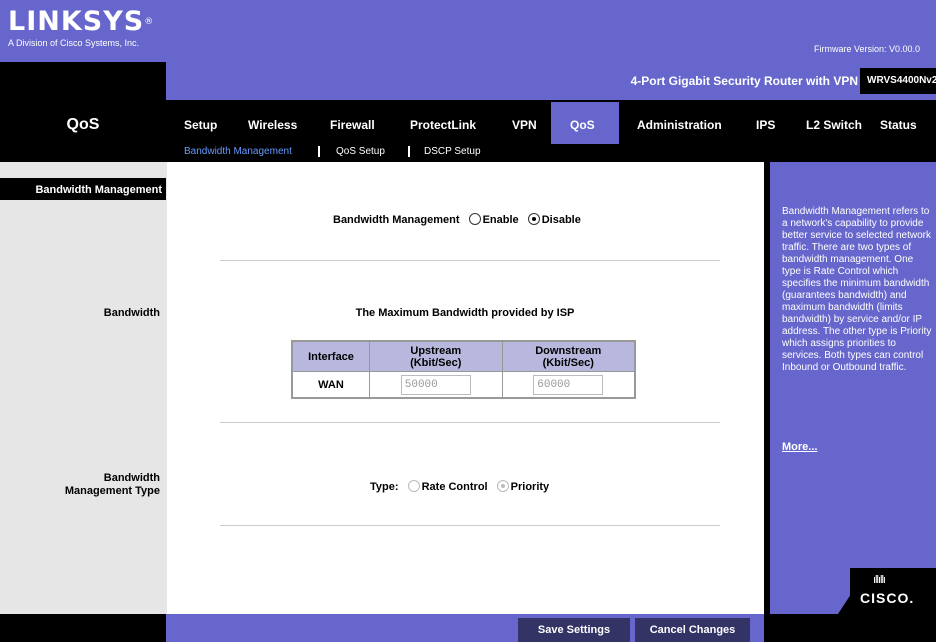  What do you see at coordinates (898, 125) in the screenshot?
I see `tab-status: Status` at bounding box center [898, 125].